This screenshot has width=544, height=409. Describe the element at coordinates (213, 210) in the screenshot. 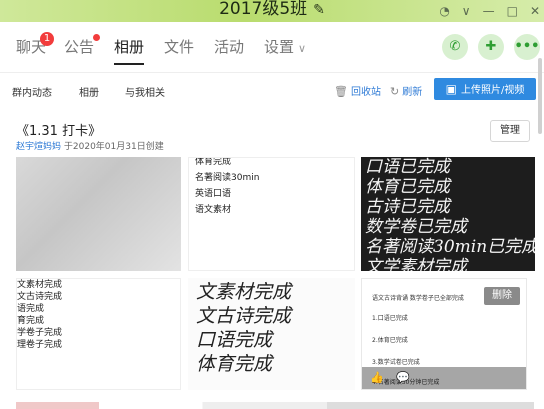

I see `photo-text-line: 语文素材` at that location.